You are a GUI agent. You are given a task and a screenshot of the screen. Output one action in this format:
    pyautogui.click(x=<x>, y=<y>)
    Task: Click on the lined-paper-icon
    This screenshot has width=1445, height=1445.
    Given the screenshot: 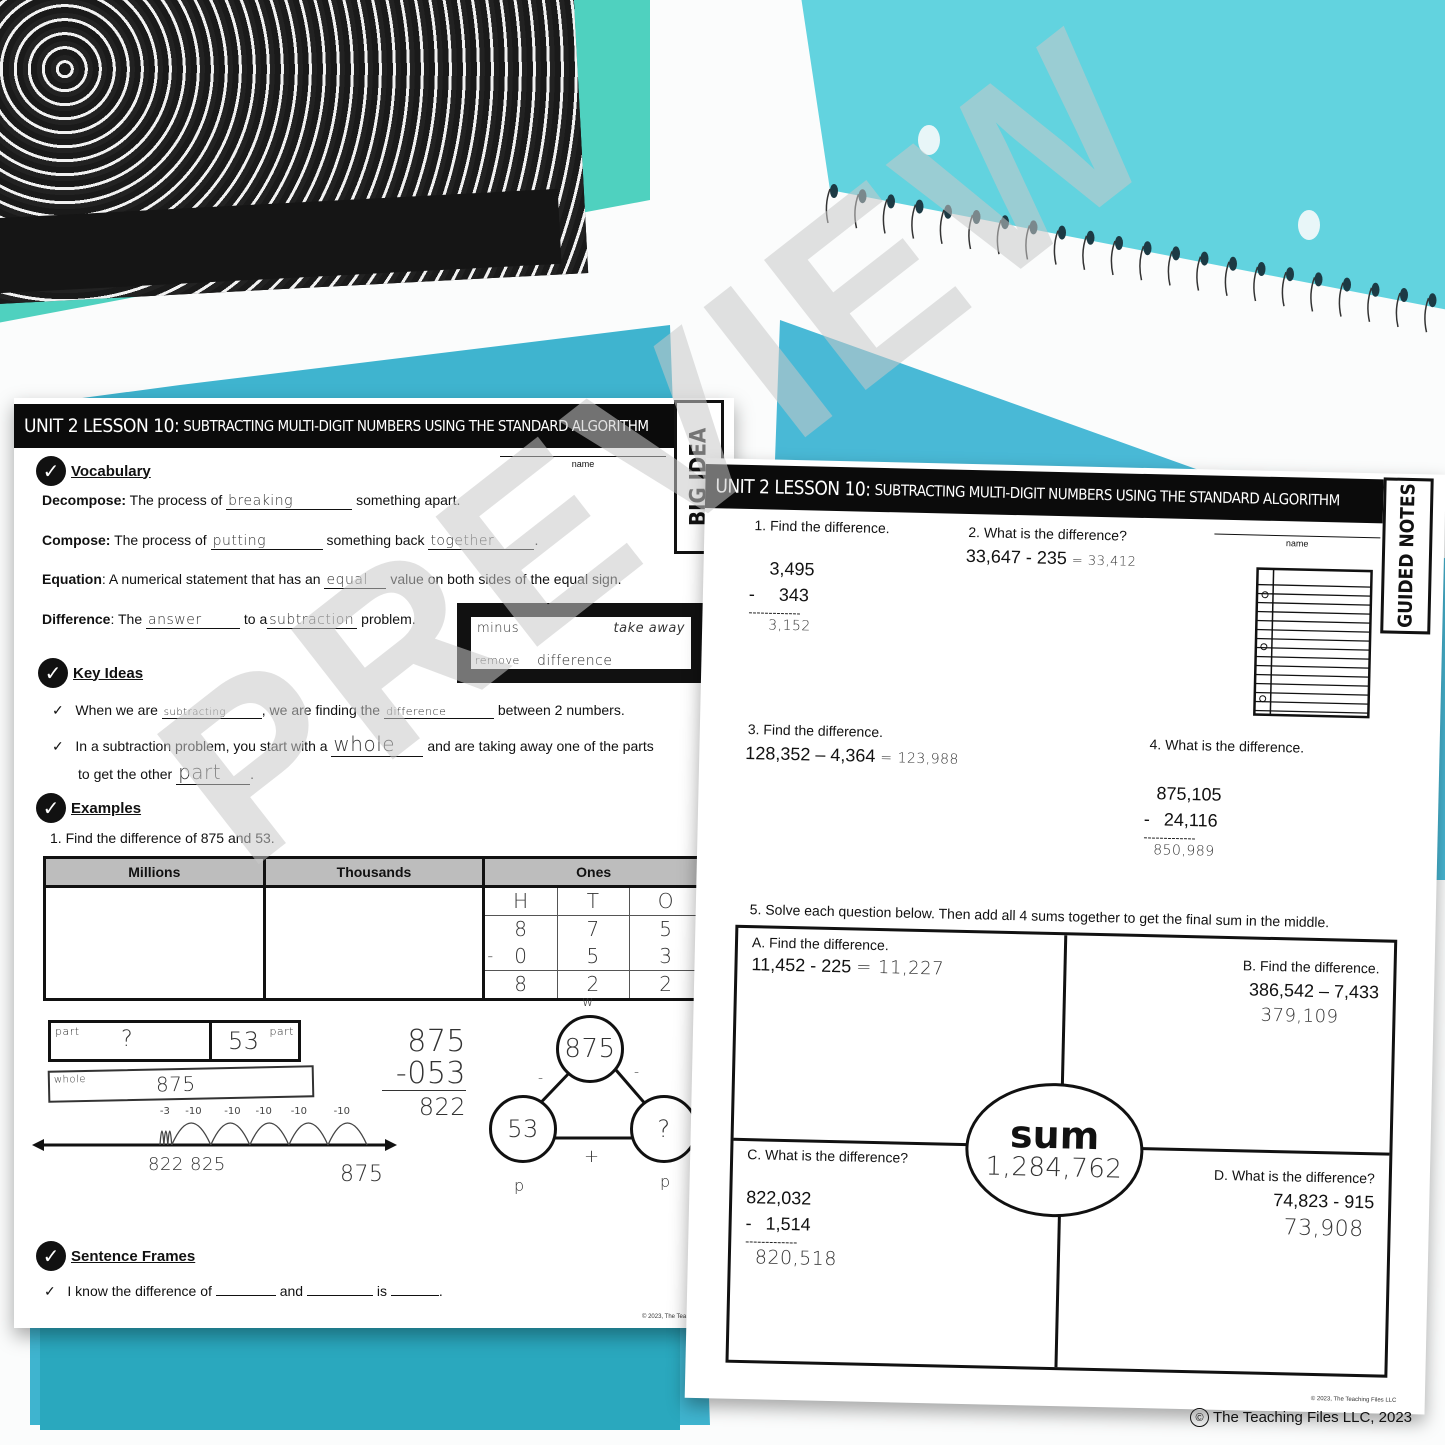 What is the action you would take?
    pyautogui.click(x=1313, y=643)
    